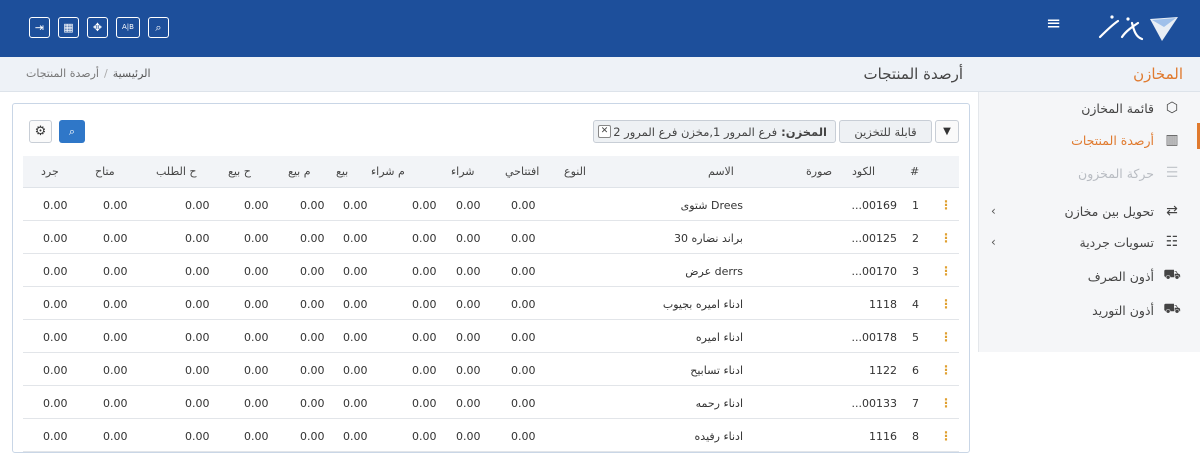 The height and width of the screenshot is (465, 1200). I want to click on receive-icon: ⛟, so click(1172, 309).